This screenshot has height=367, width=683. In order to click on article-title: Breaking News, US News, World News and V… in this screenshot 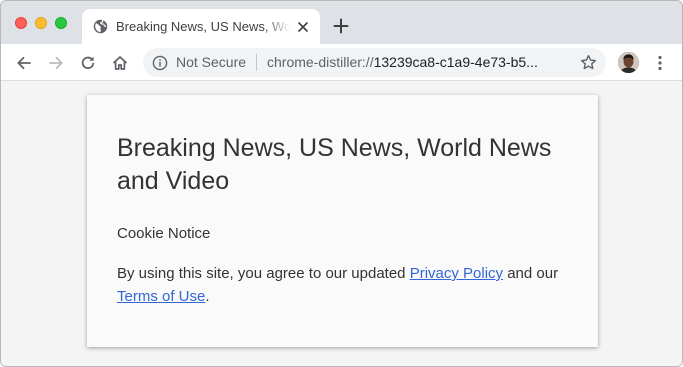, I will do `click(334, 164)`.